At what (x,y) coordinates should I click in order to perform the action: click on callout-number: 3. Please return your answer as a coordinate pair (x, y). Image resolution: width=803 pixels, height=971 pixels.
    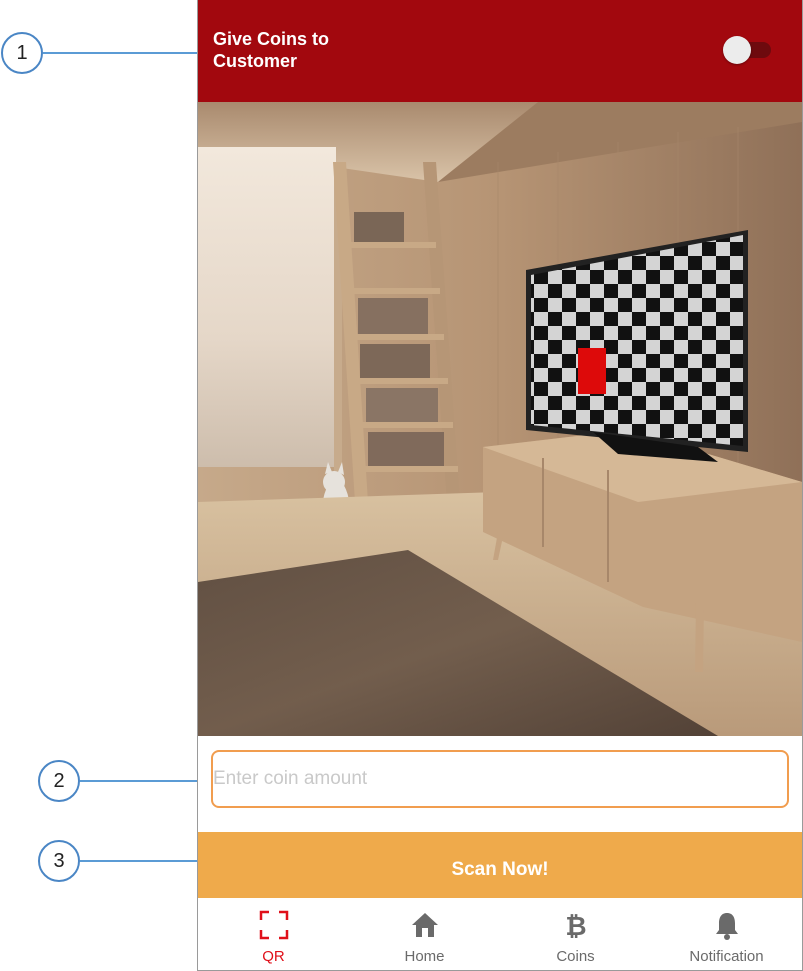
    Looking at the image, I should click on (59, 861).